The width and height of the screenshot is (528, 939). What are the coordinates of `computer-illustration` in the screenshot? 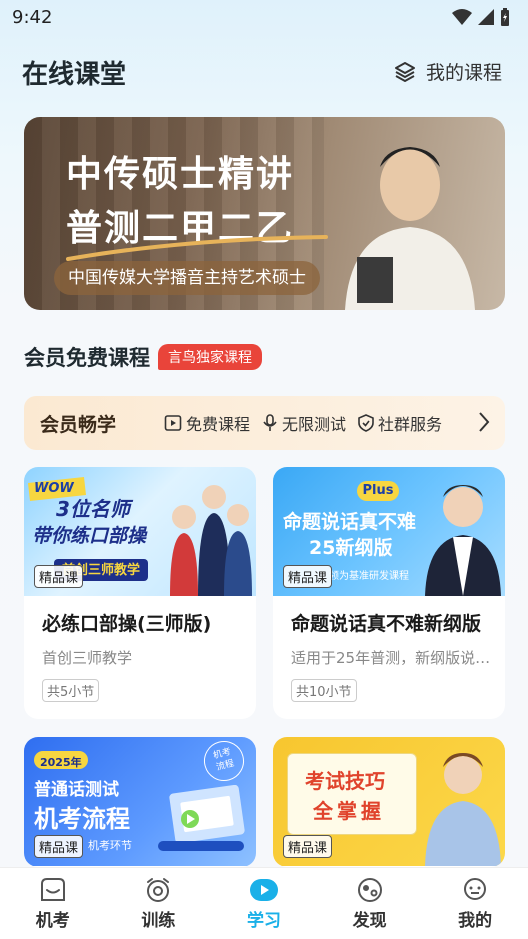 It's located at (201, 818).